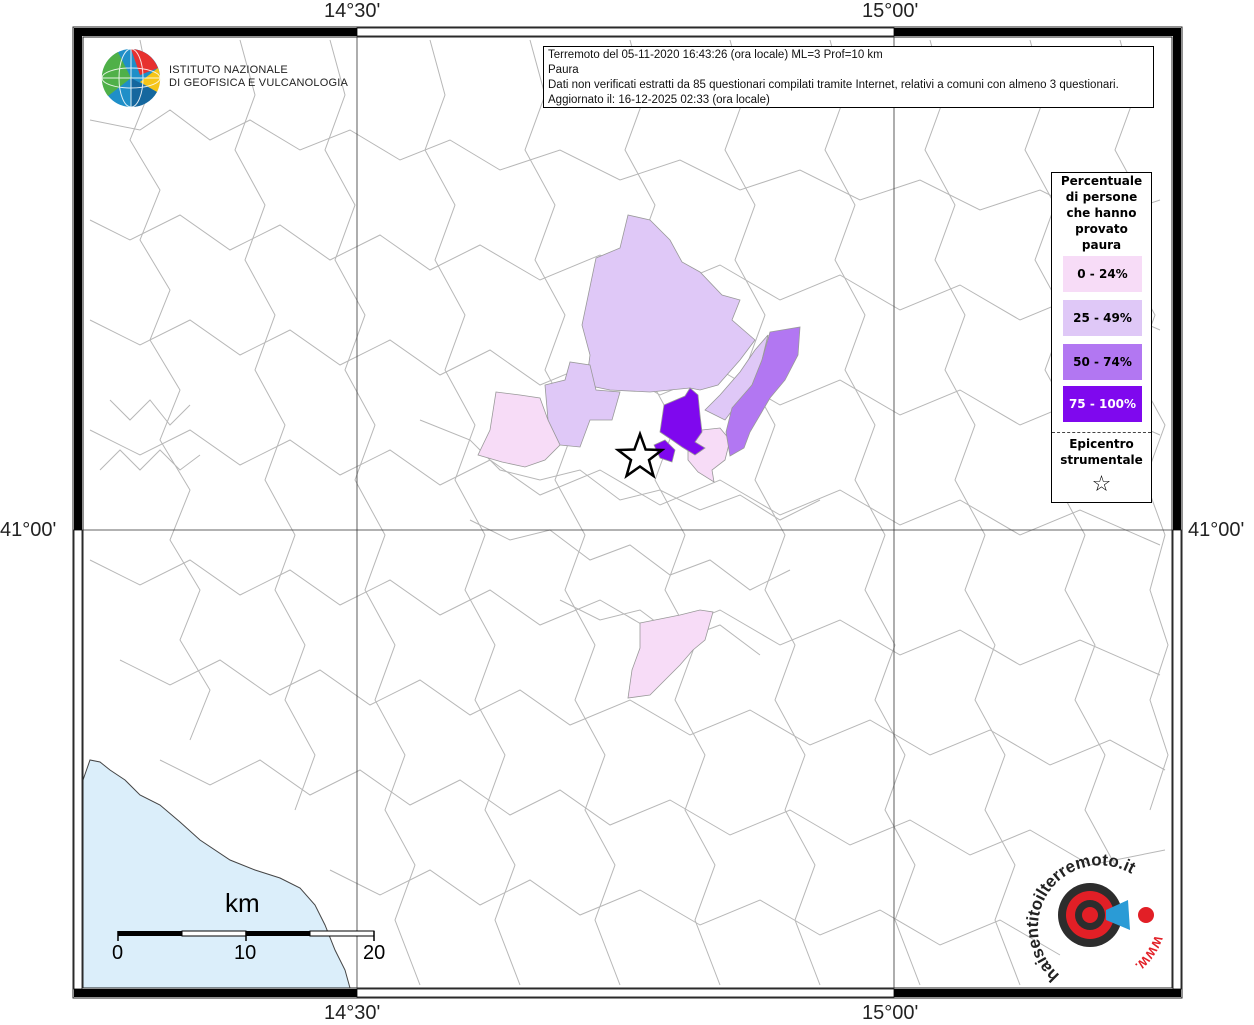  What do you see at coordinates (374, 953) in the screenshot?
I see `scale-label-20: 20` at bounding box center [374, 953].